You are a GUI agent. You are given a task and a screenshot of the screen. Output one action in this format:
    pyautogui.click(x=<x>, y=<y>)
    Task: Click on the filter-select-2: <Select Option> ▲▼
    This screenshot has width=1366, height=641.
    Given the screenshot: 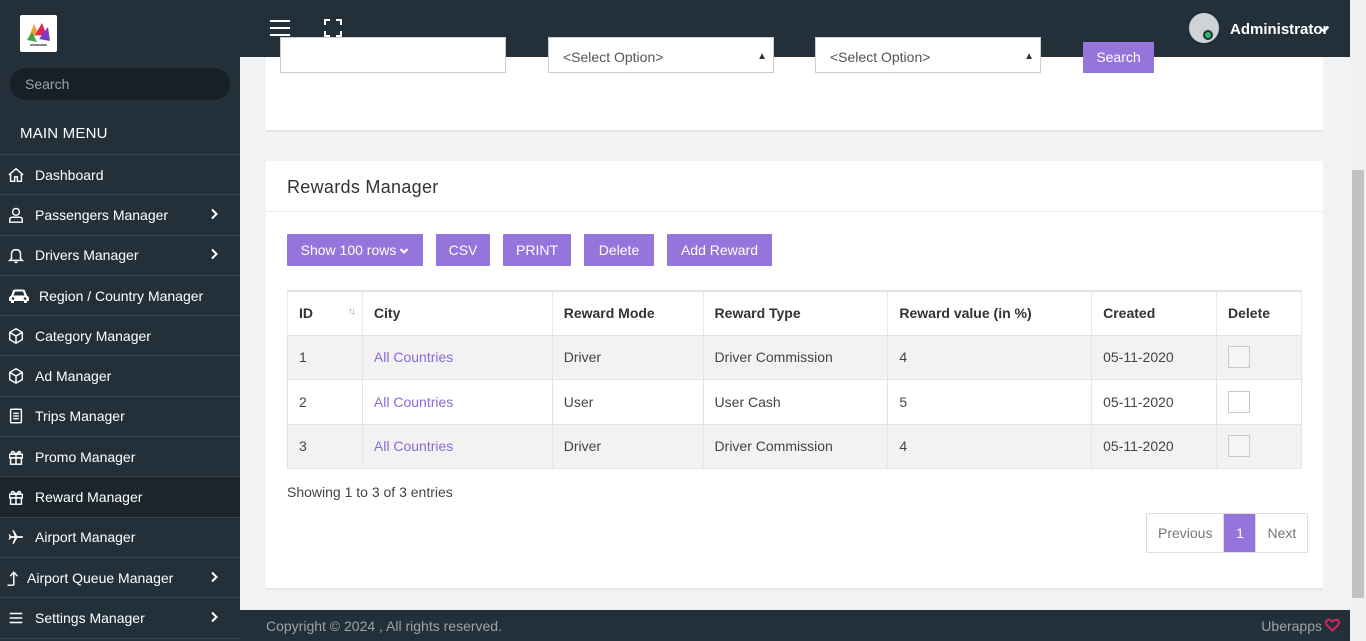 What is the action you would take?
    pyautogui.click(x=928, y=55)
    